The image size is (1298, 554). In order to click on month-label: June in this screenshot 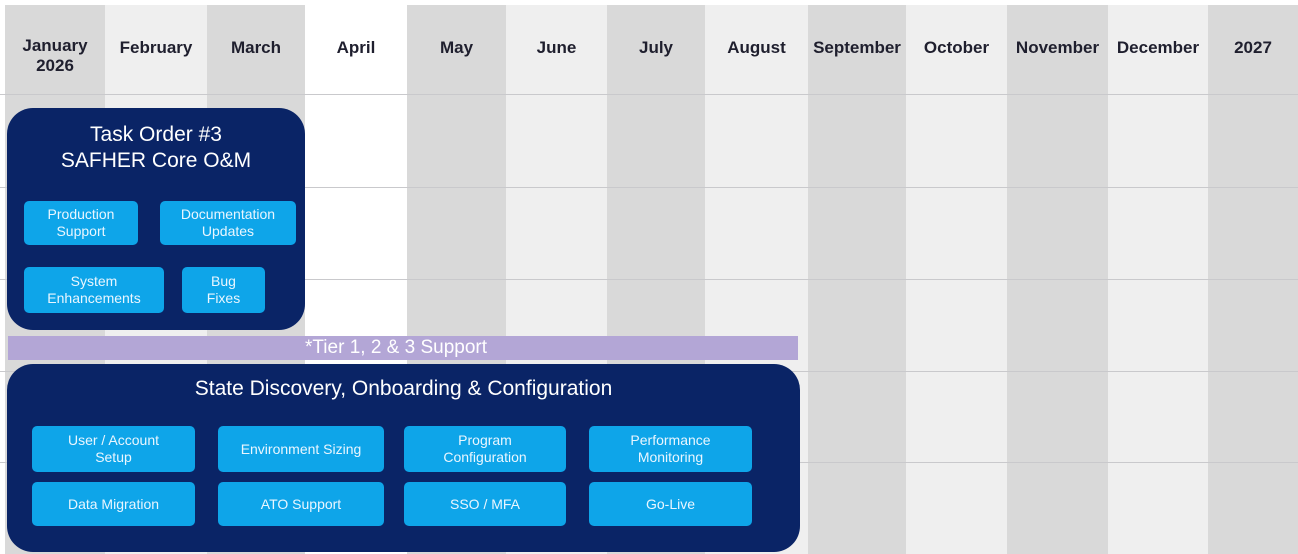, I will do `click(556, 47)`.